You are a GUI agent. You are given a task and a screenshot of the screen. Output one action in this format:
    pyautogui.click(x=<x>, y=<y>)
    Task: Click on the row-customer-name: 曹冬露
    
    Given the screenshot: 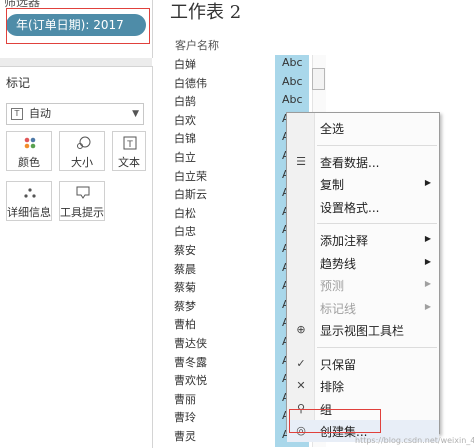 What is the action you would take?
    pyautogui.click(x=190, y=362)
    